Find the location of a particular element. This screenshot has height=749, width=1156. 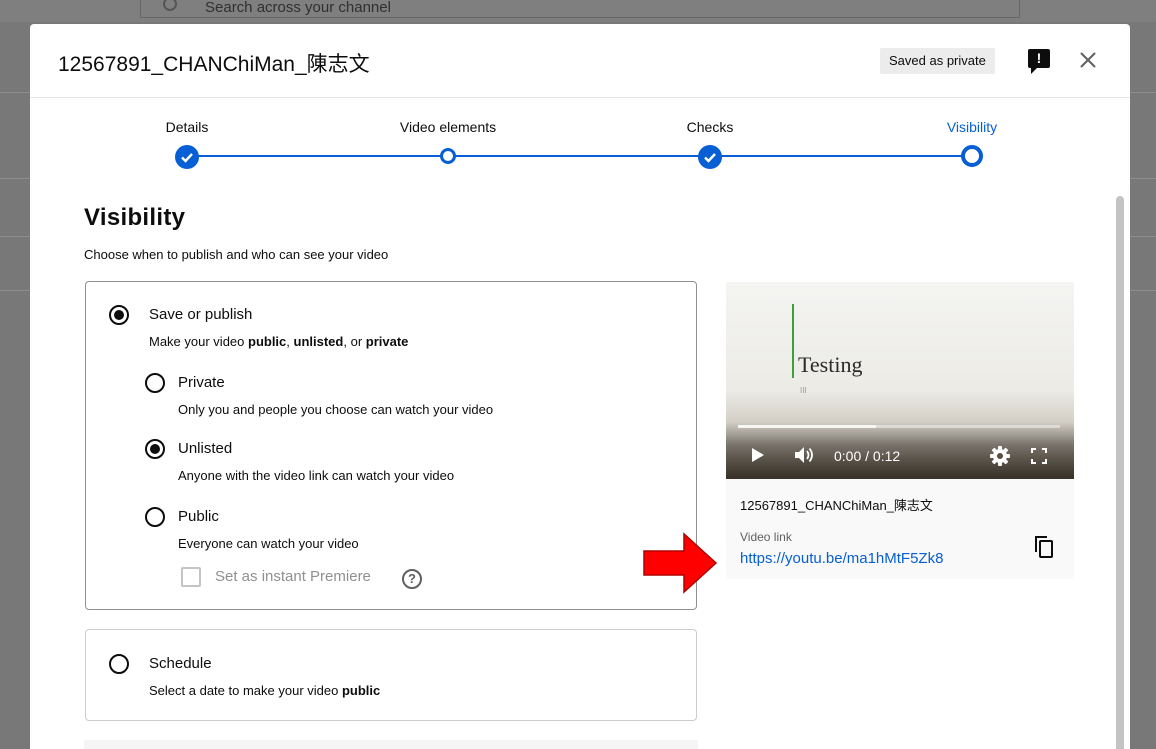

copy-icon is located at coordinates (1044, 547).